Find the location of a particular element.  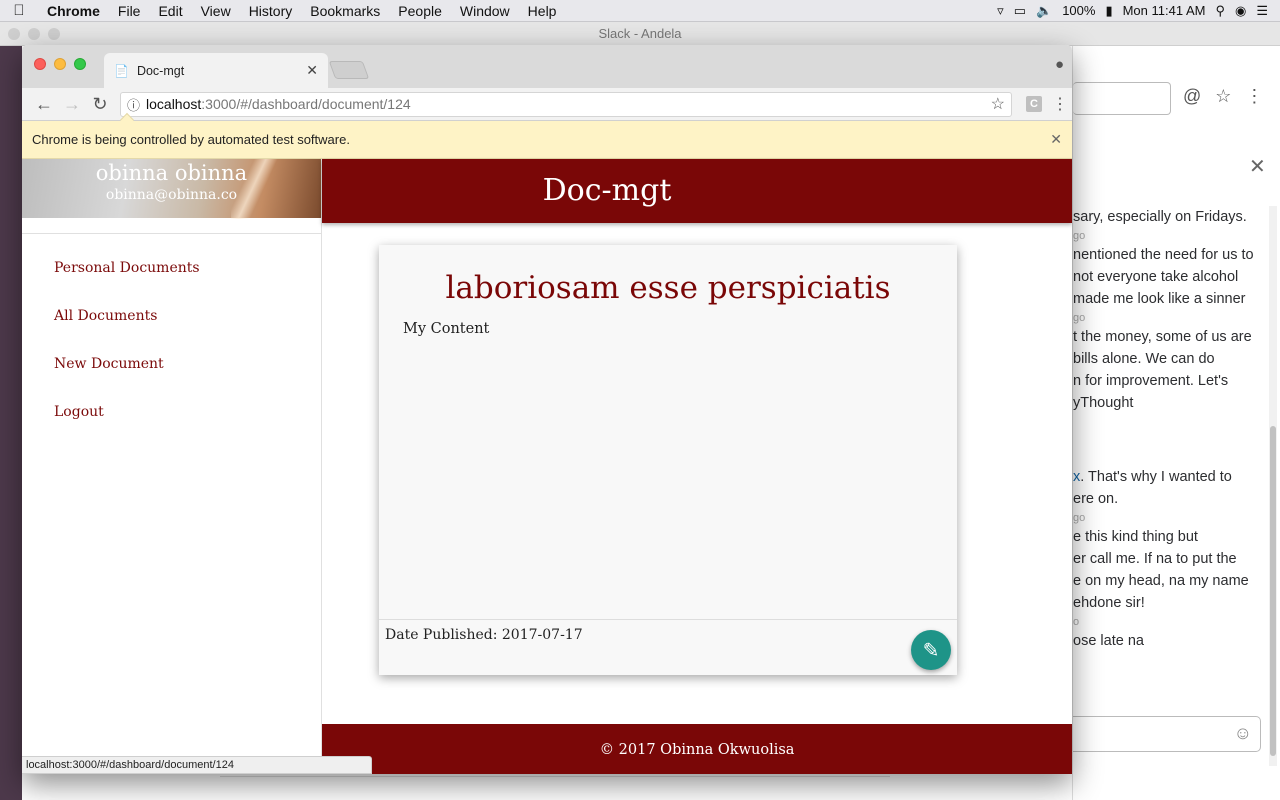

slack-zoom-dot is located at coordinates (54, 34).